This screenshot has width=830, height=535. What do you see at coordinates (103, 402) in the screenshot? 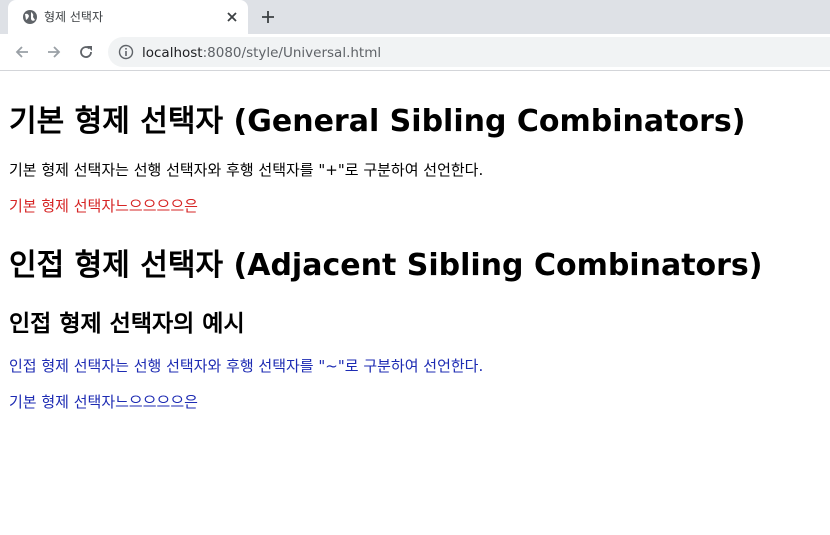
I see `paragraph-adjacent-example: 기본 형제 선택자느으으으으은` at bounding box center [103, 402].